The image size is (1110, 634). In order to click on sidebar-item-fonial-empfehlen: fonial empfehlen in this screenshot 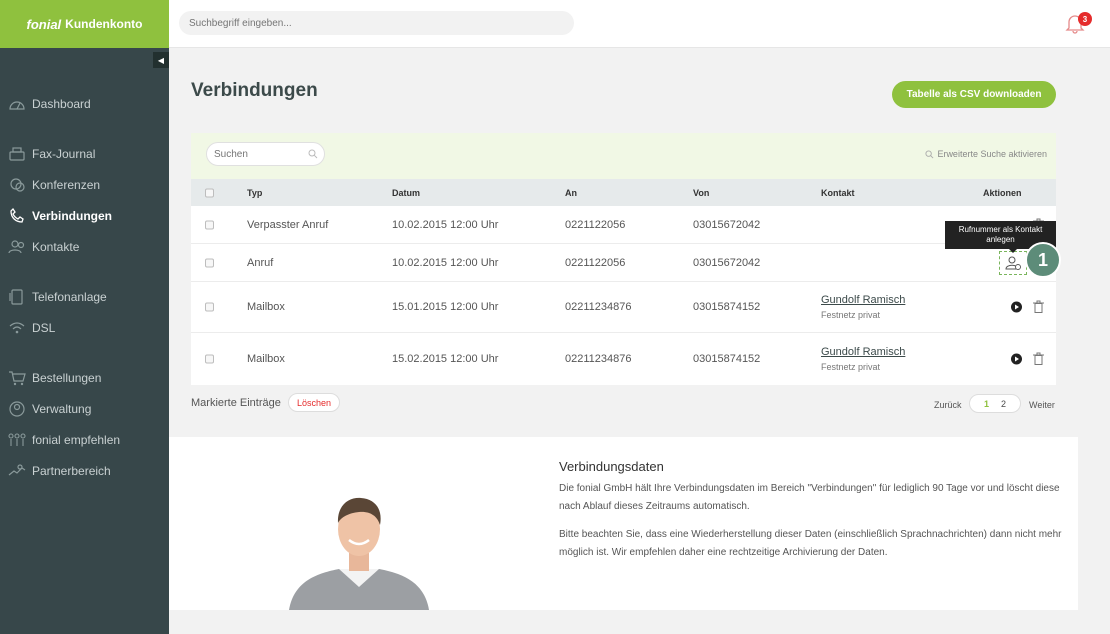, I will do `click(84, 439)`.